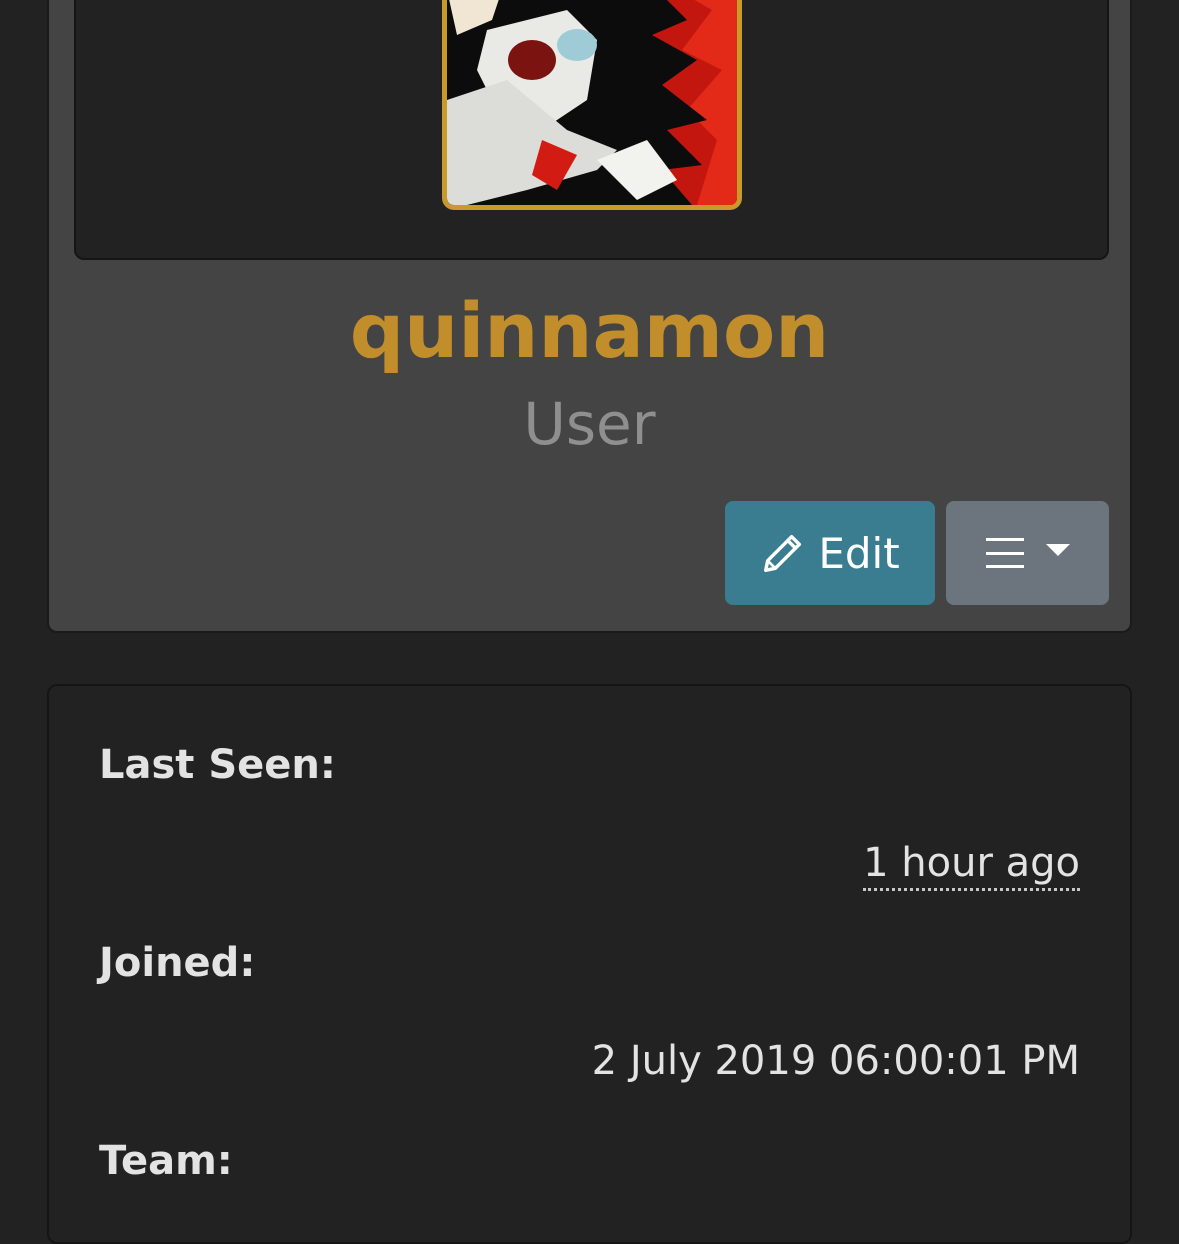 The width and height of the screenshot is (1179, 1244). What do you see at coordinates (1004, 553) in the screenshot?
I see `hamburger-icon` at bounding box center [1004, 553].